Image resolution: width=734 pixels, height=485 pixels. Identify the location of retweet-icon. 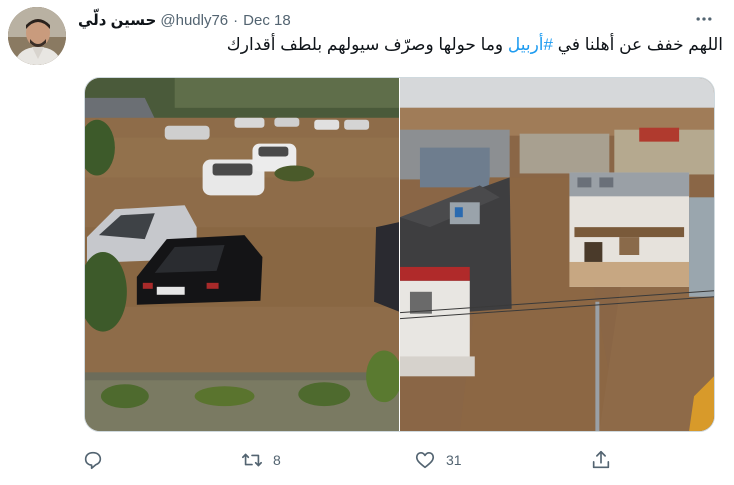
(252, 460).